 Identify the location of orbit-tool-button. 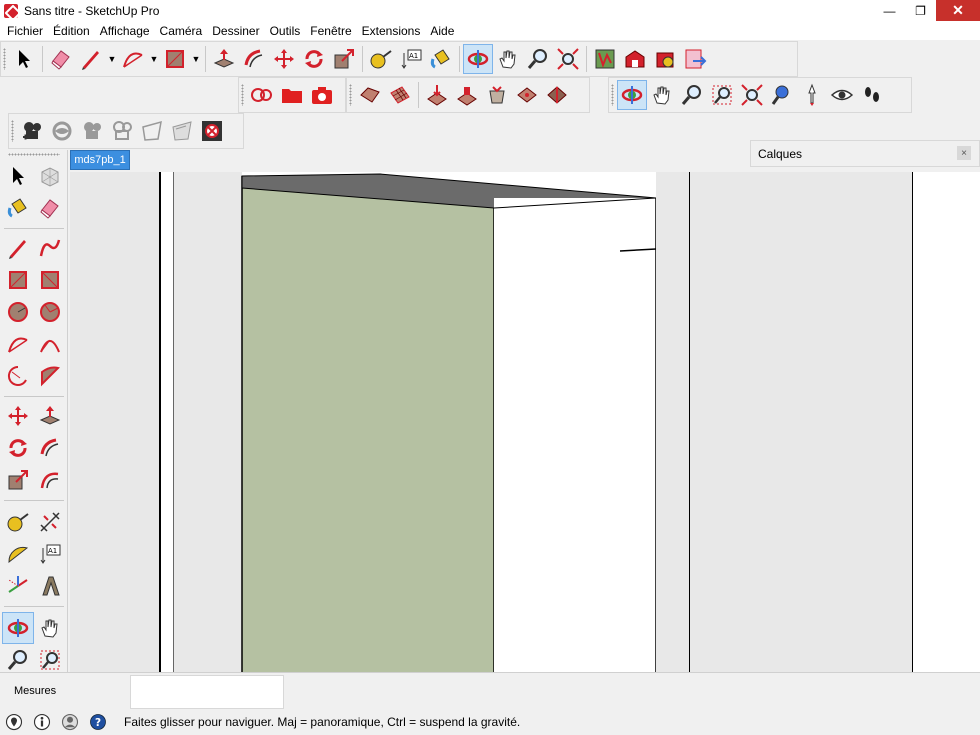
(478, 59).